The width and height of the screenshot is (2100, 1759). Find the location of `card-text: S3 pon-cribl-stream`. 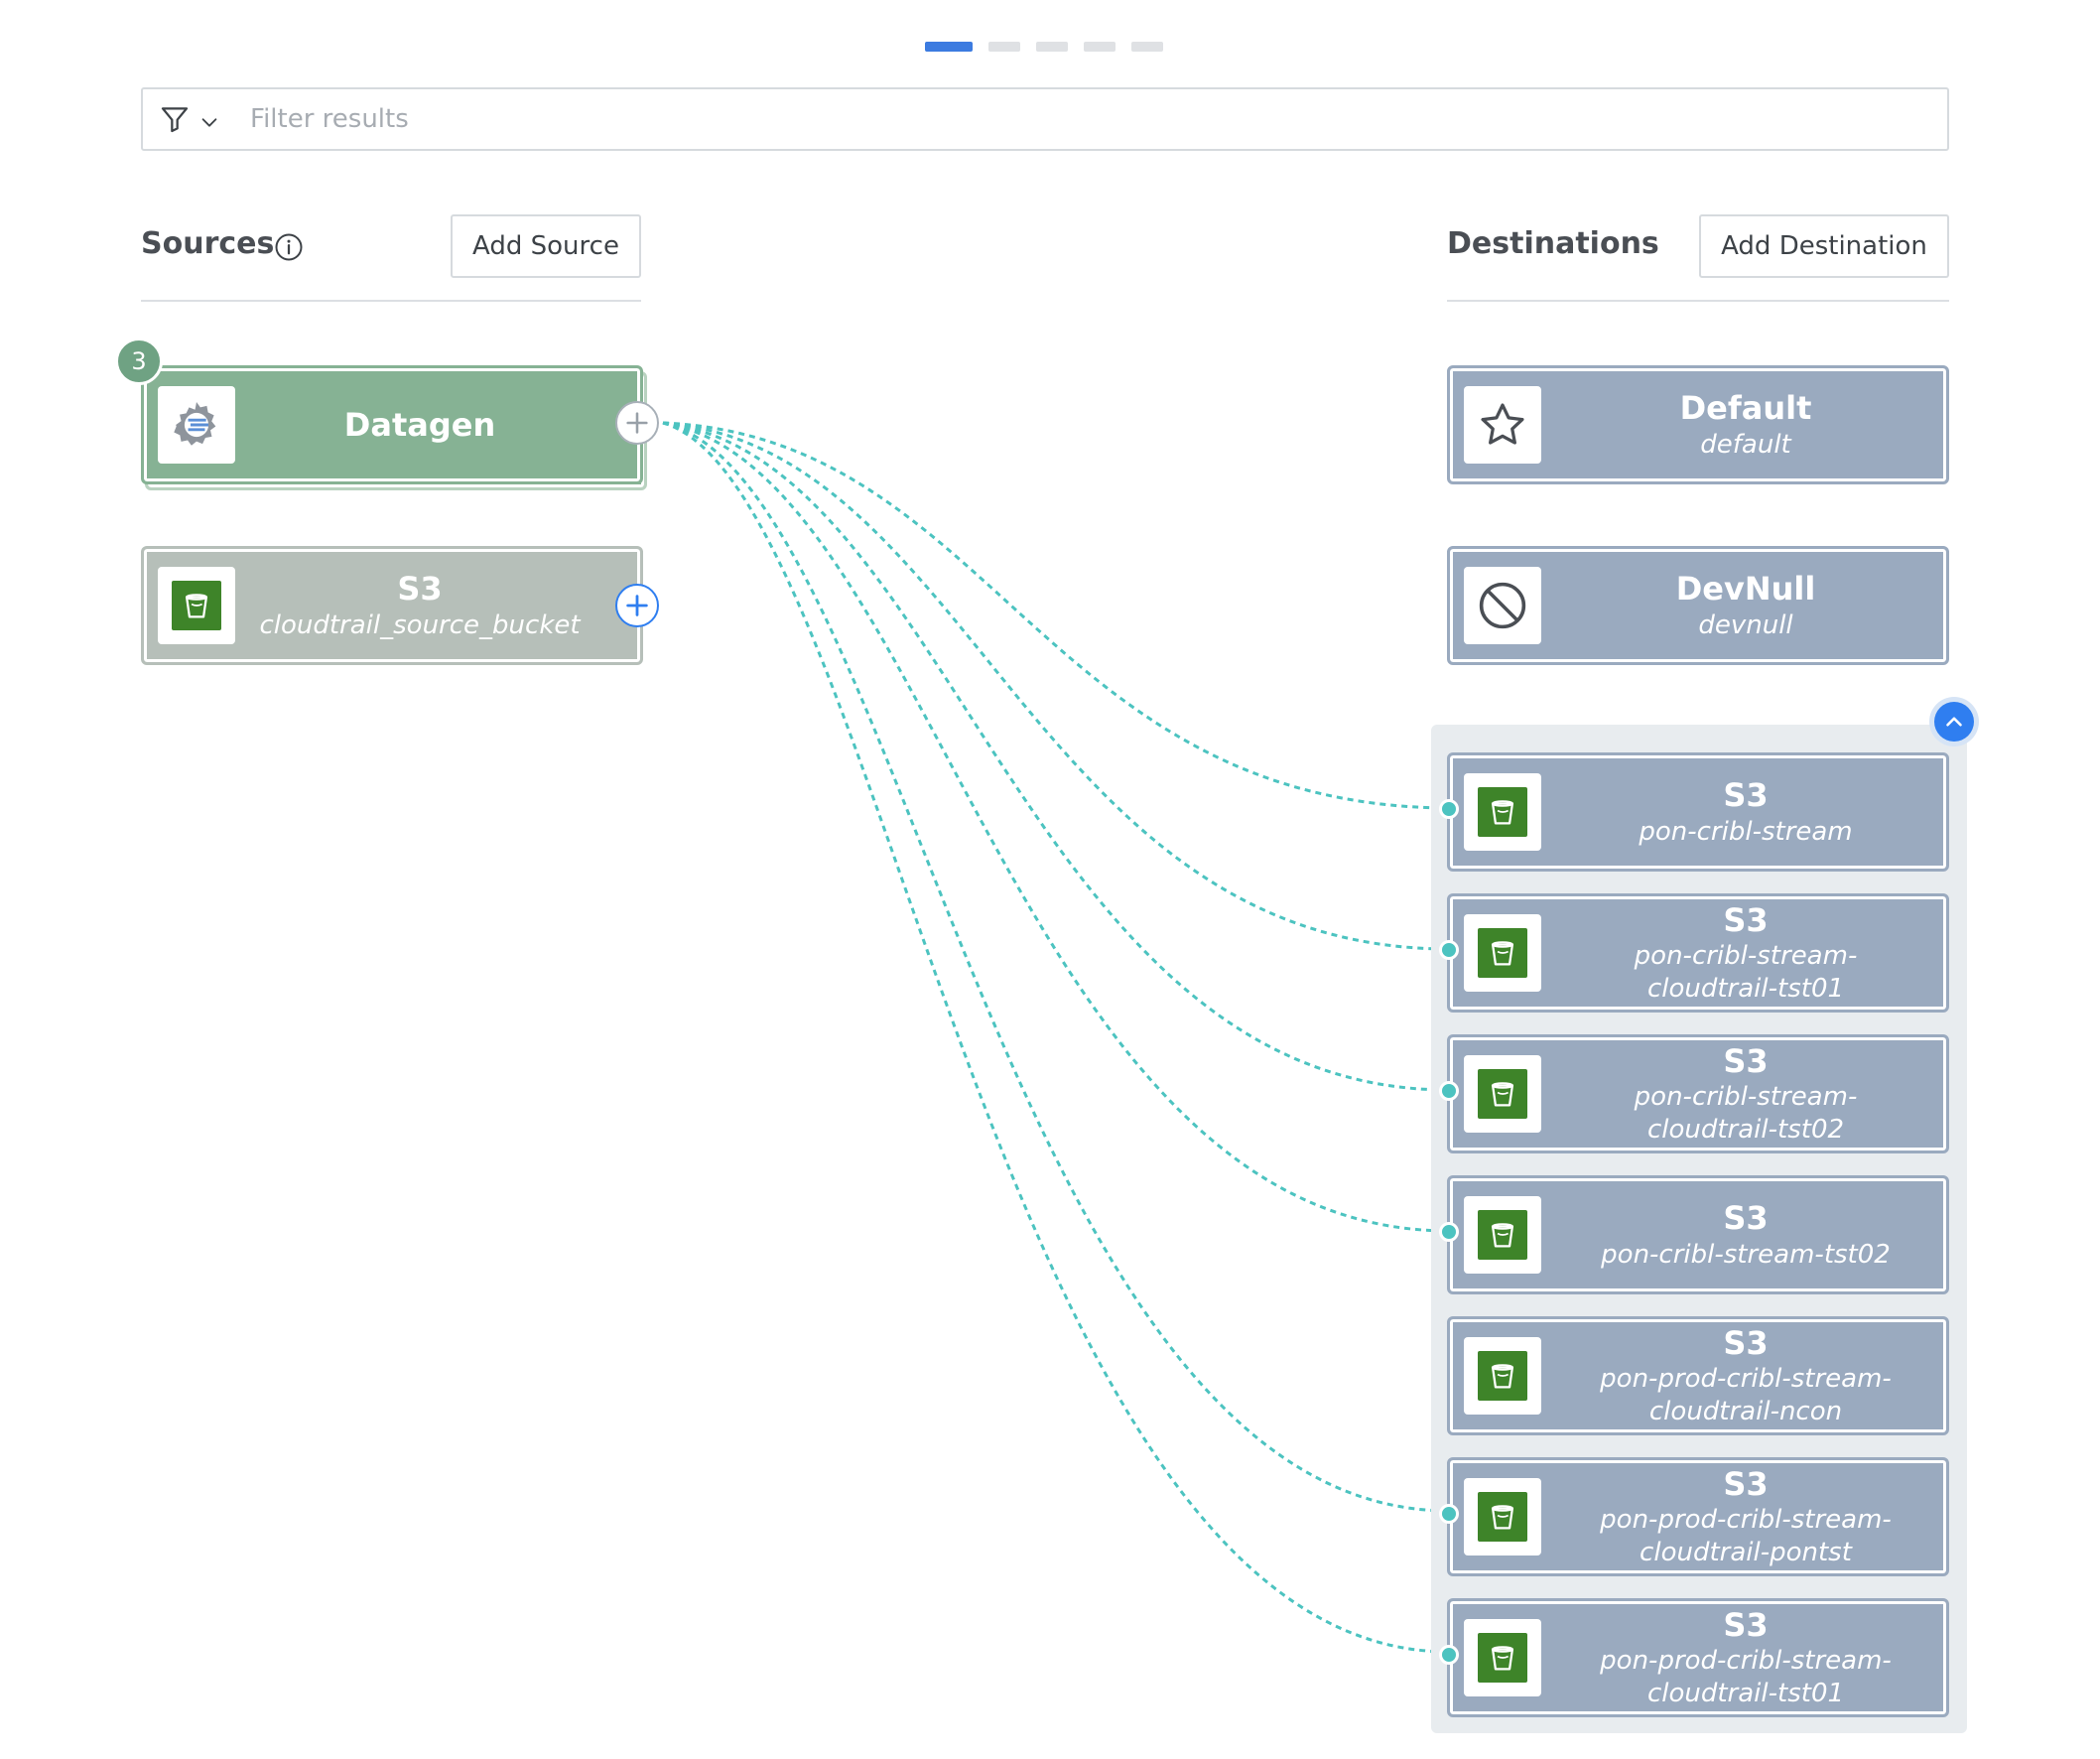

card-text: S3 pon-cribl-stream is located at coordinates (1745, 812).